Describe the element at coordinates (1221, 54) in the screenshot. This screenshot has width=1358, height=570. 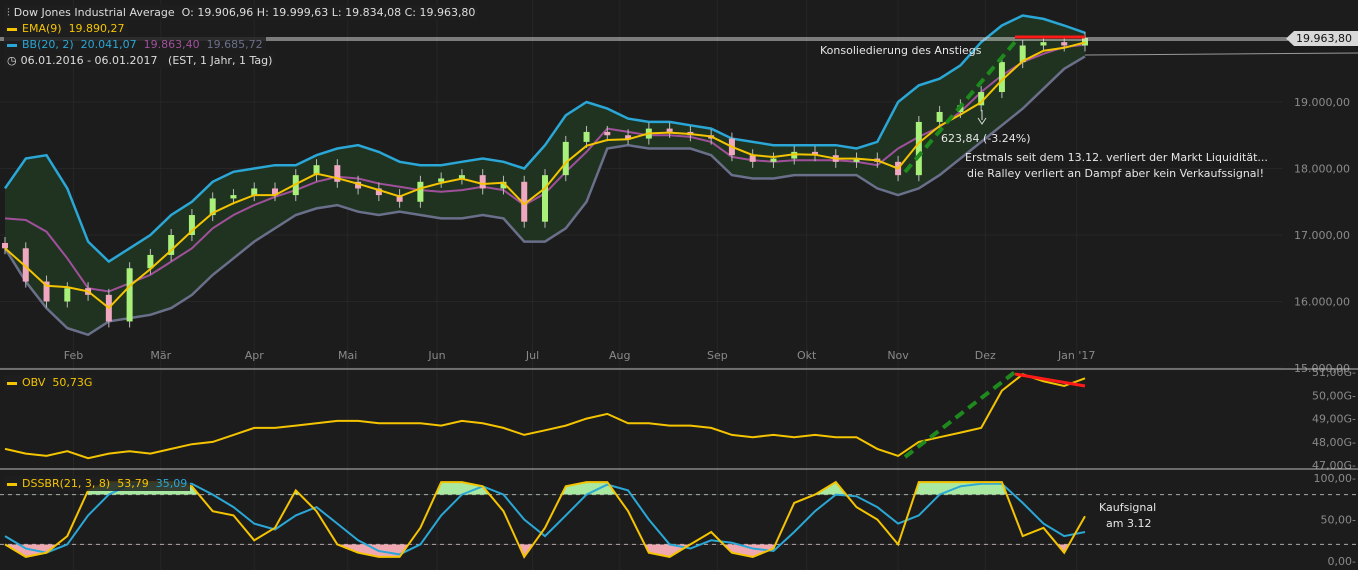
I see `bb-mid-extension` at that location.